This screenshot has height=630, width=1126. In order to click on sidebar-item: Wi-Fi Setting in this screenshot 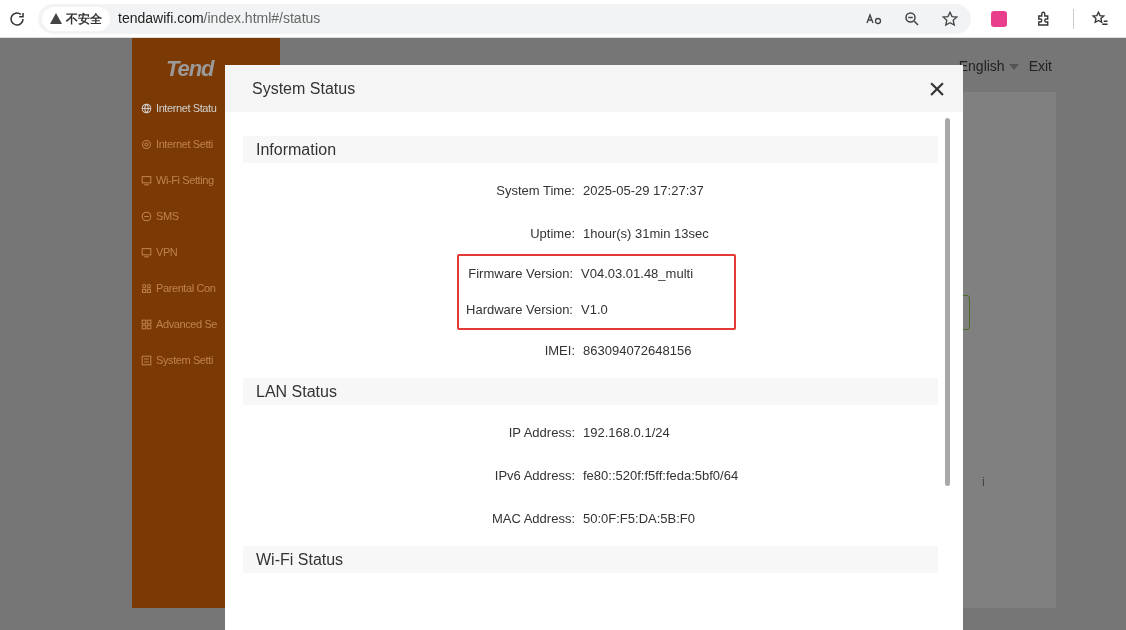, I will do `click(185, 180)`.